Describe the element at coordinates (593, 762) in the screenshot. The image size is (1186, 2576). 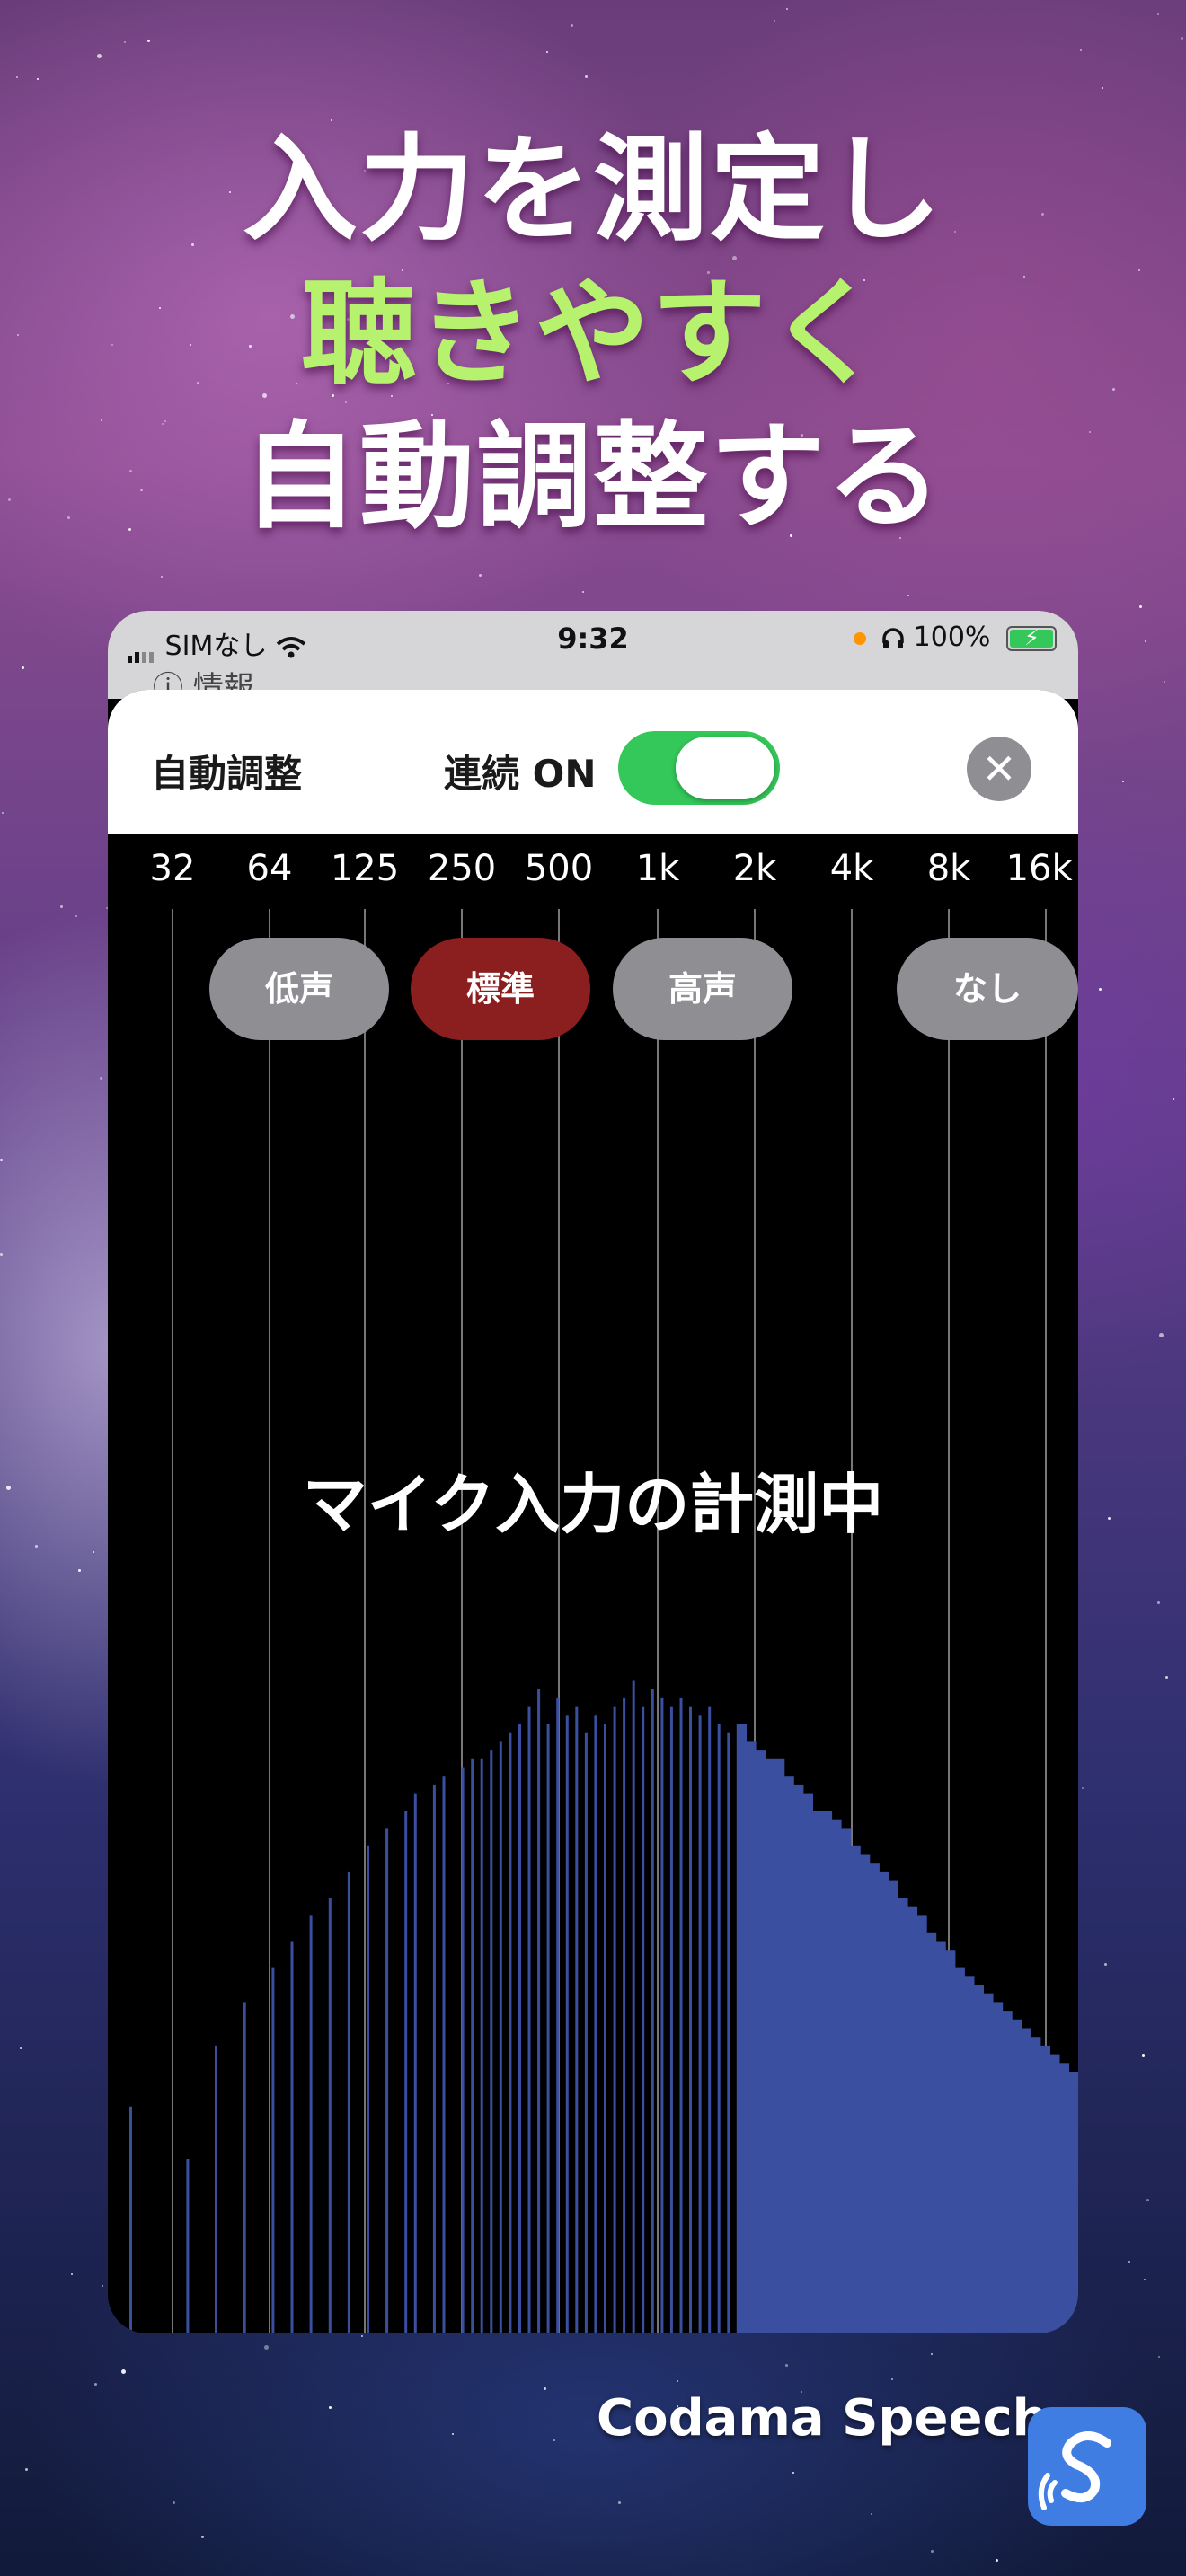
I see `sheet-header: 自動調整 連続 ON ✕` at that location.